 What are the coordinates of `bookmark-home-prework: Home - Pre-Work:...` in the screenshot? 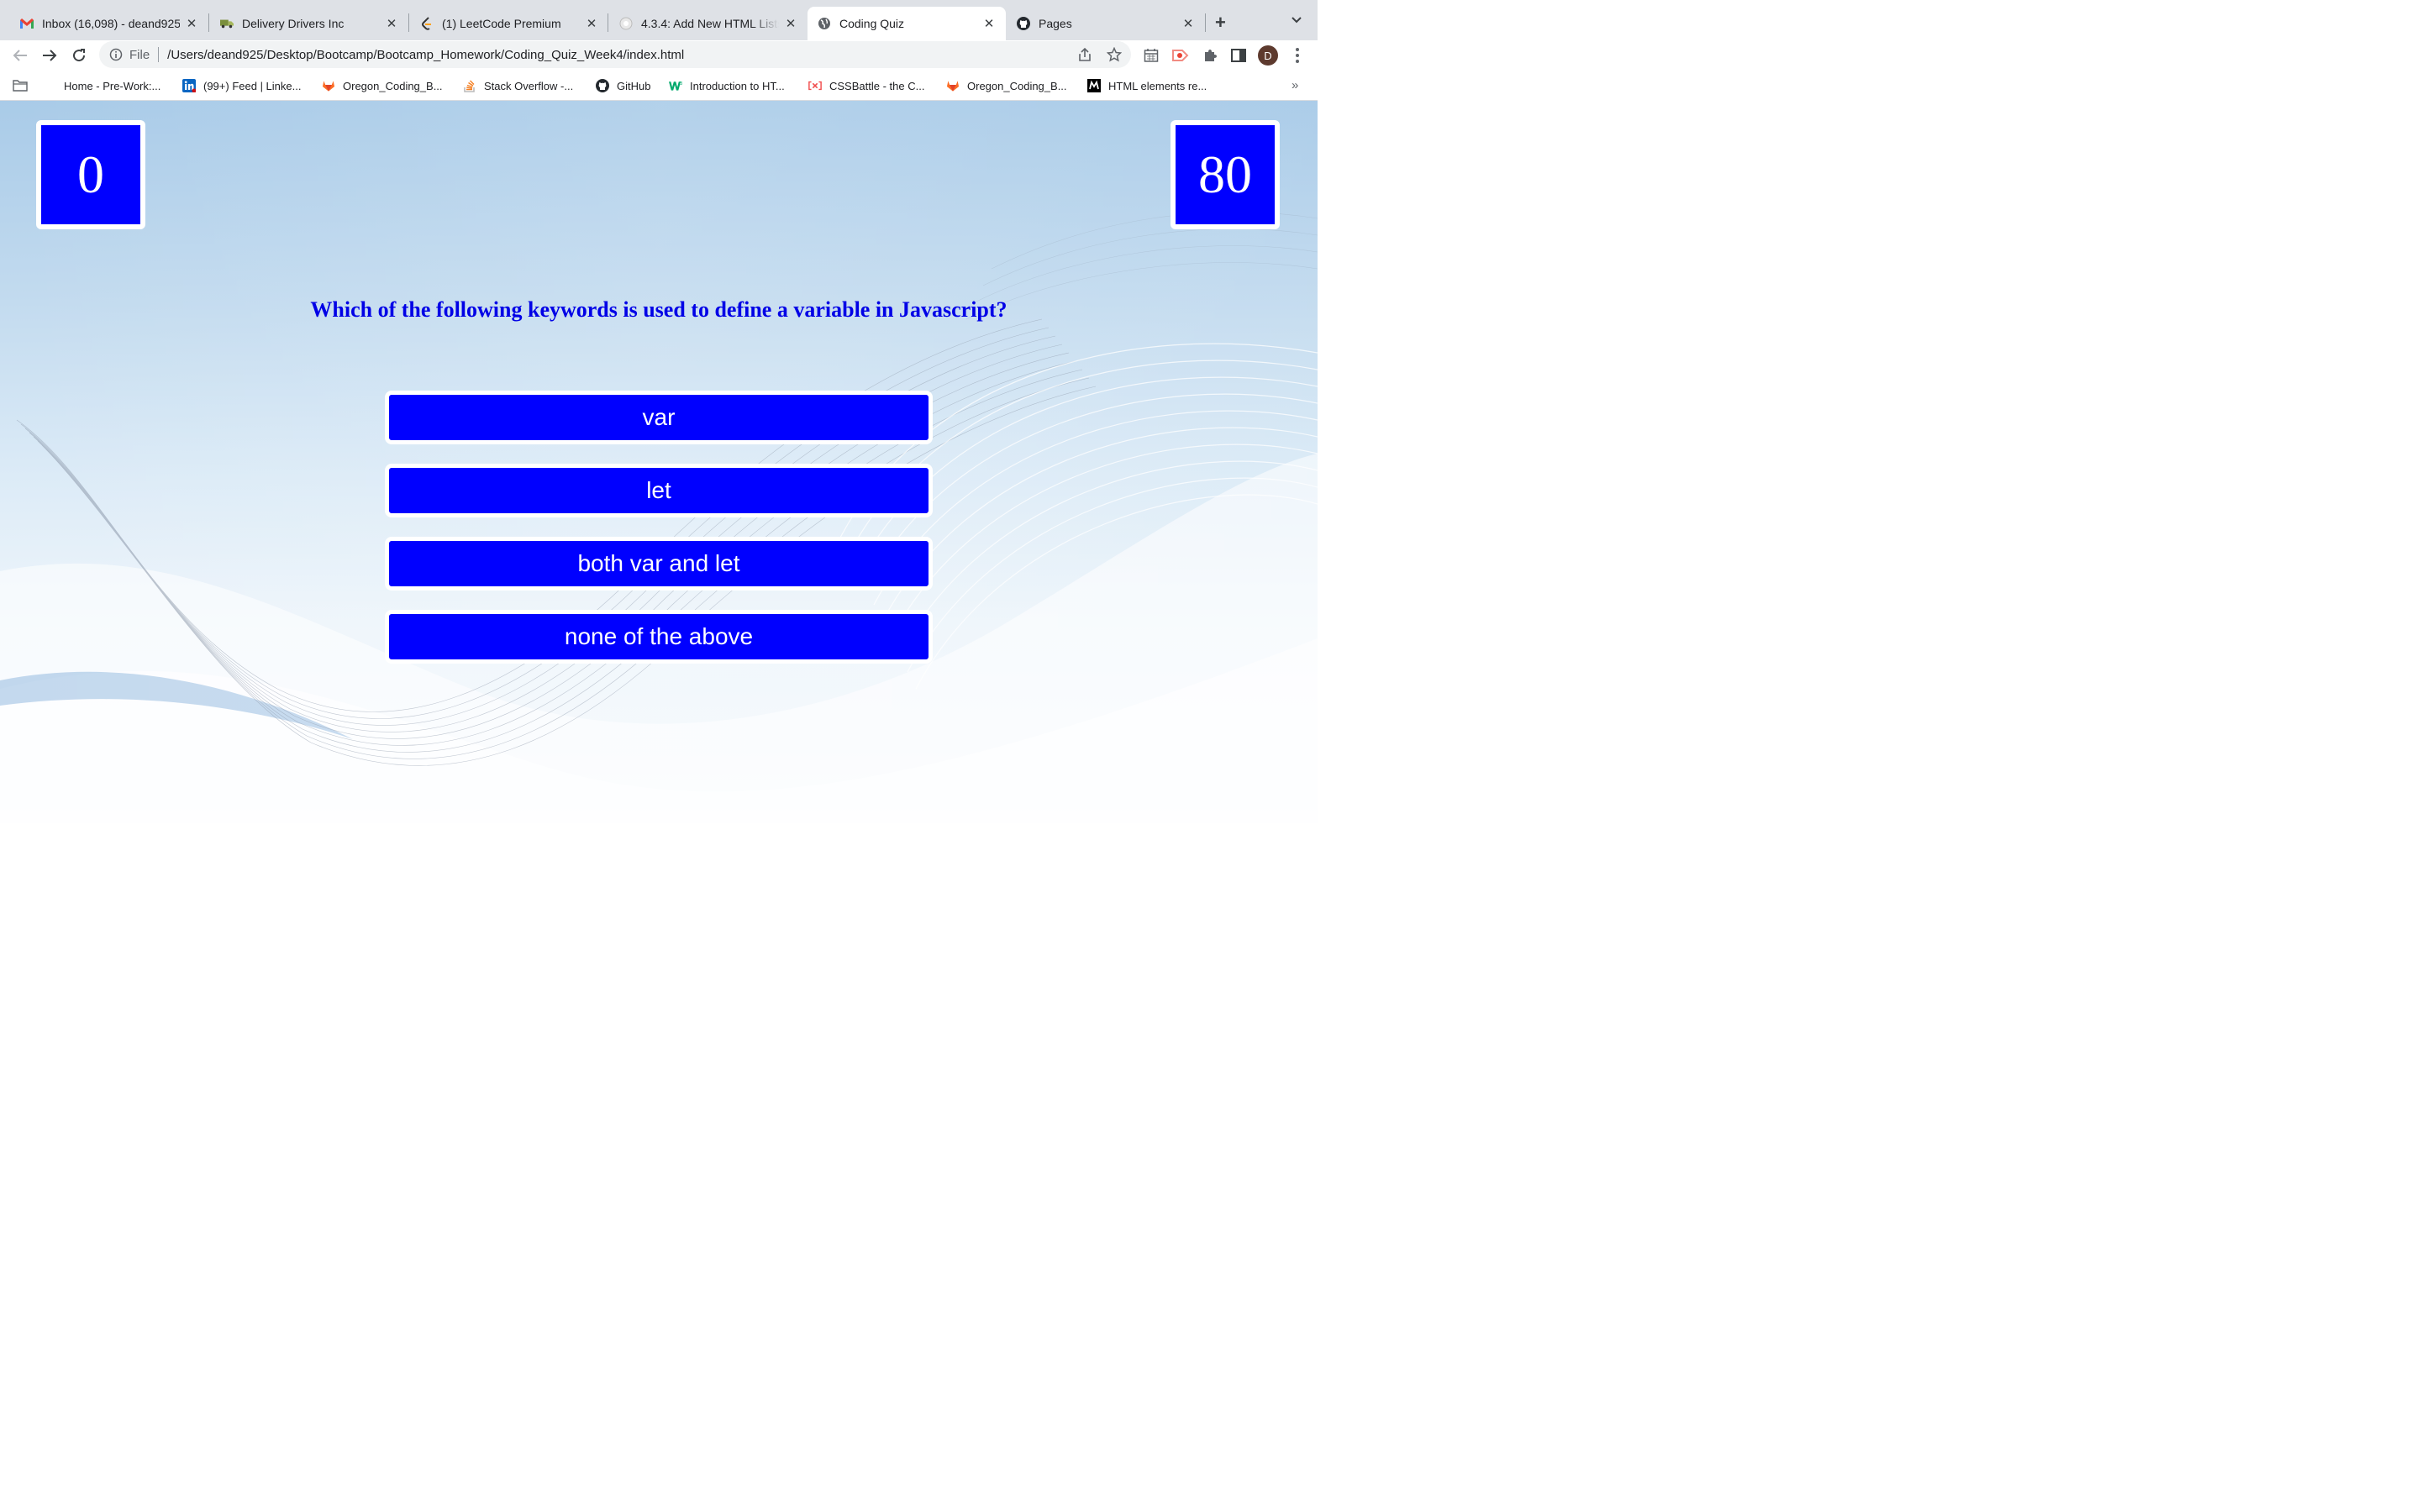 It's located at (112, 85).